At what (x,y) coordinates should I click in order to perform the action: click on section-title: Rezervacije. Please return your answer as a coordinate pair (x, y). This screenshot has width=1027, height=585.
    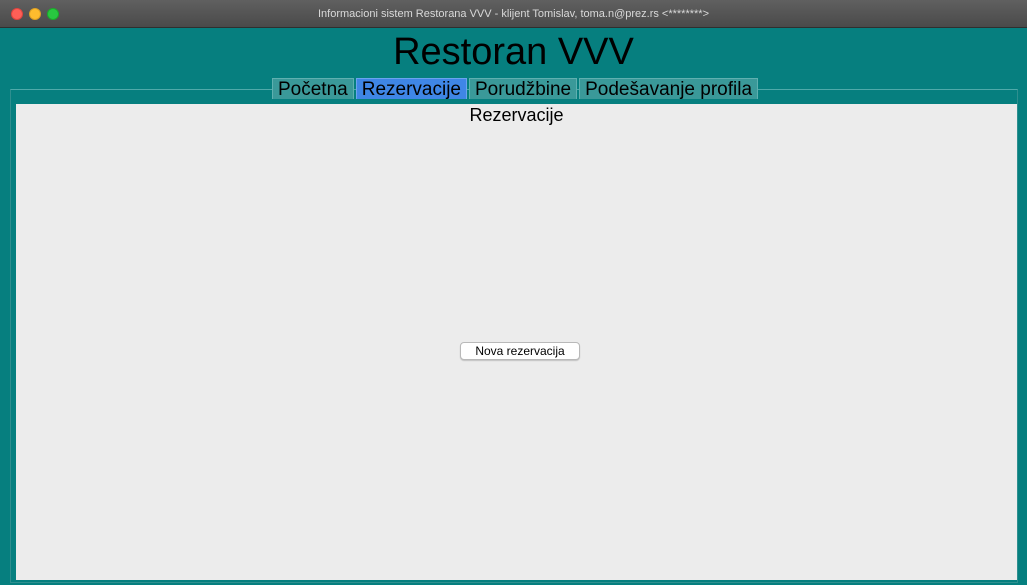
    Looking at the image, I should click on (516, 115).